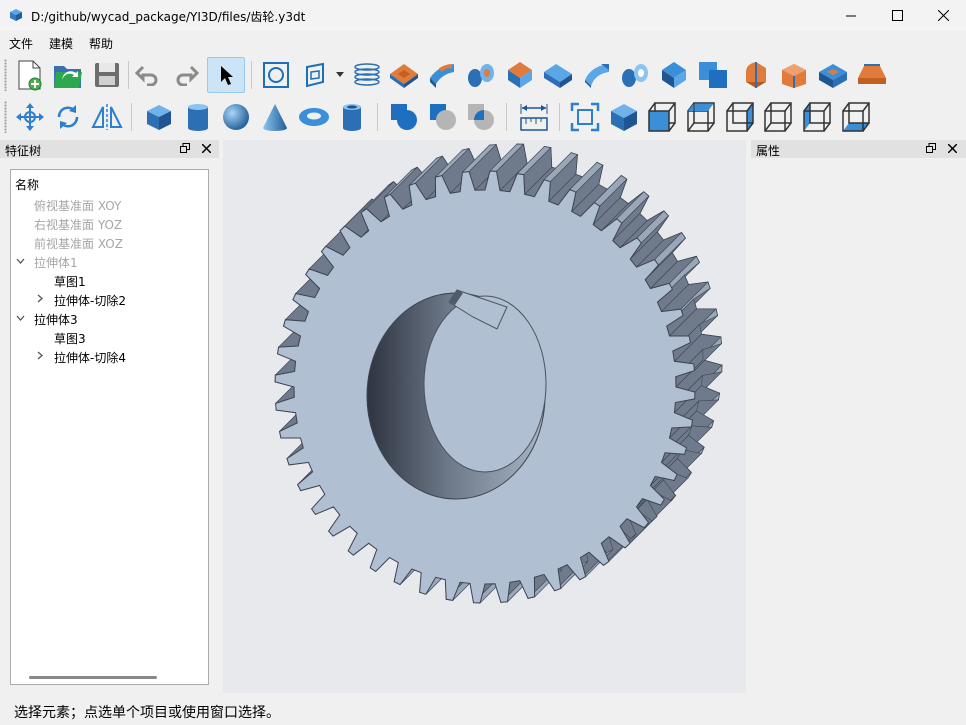 The width and height of the screenshot is (966, 725). I want to click on cone-button, so click(275, 117).